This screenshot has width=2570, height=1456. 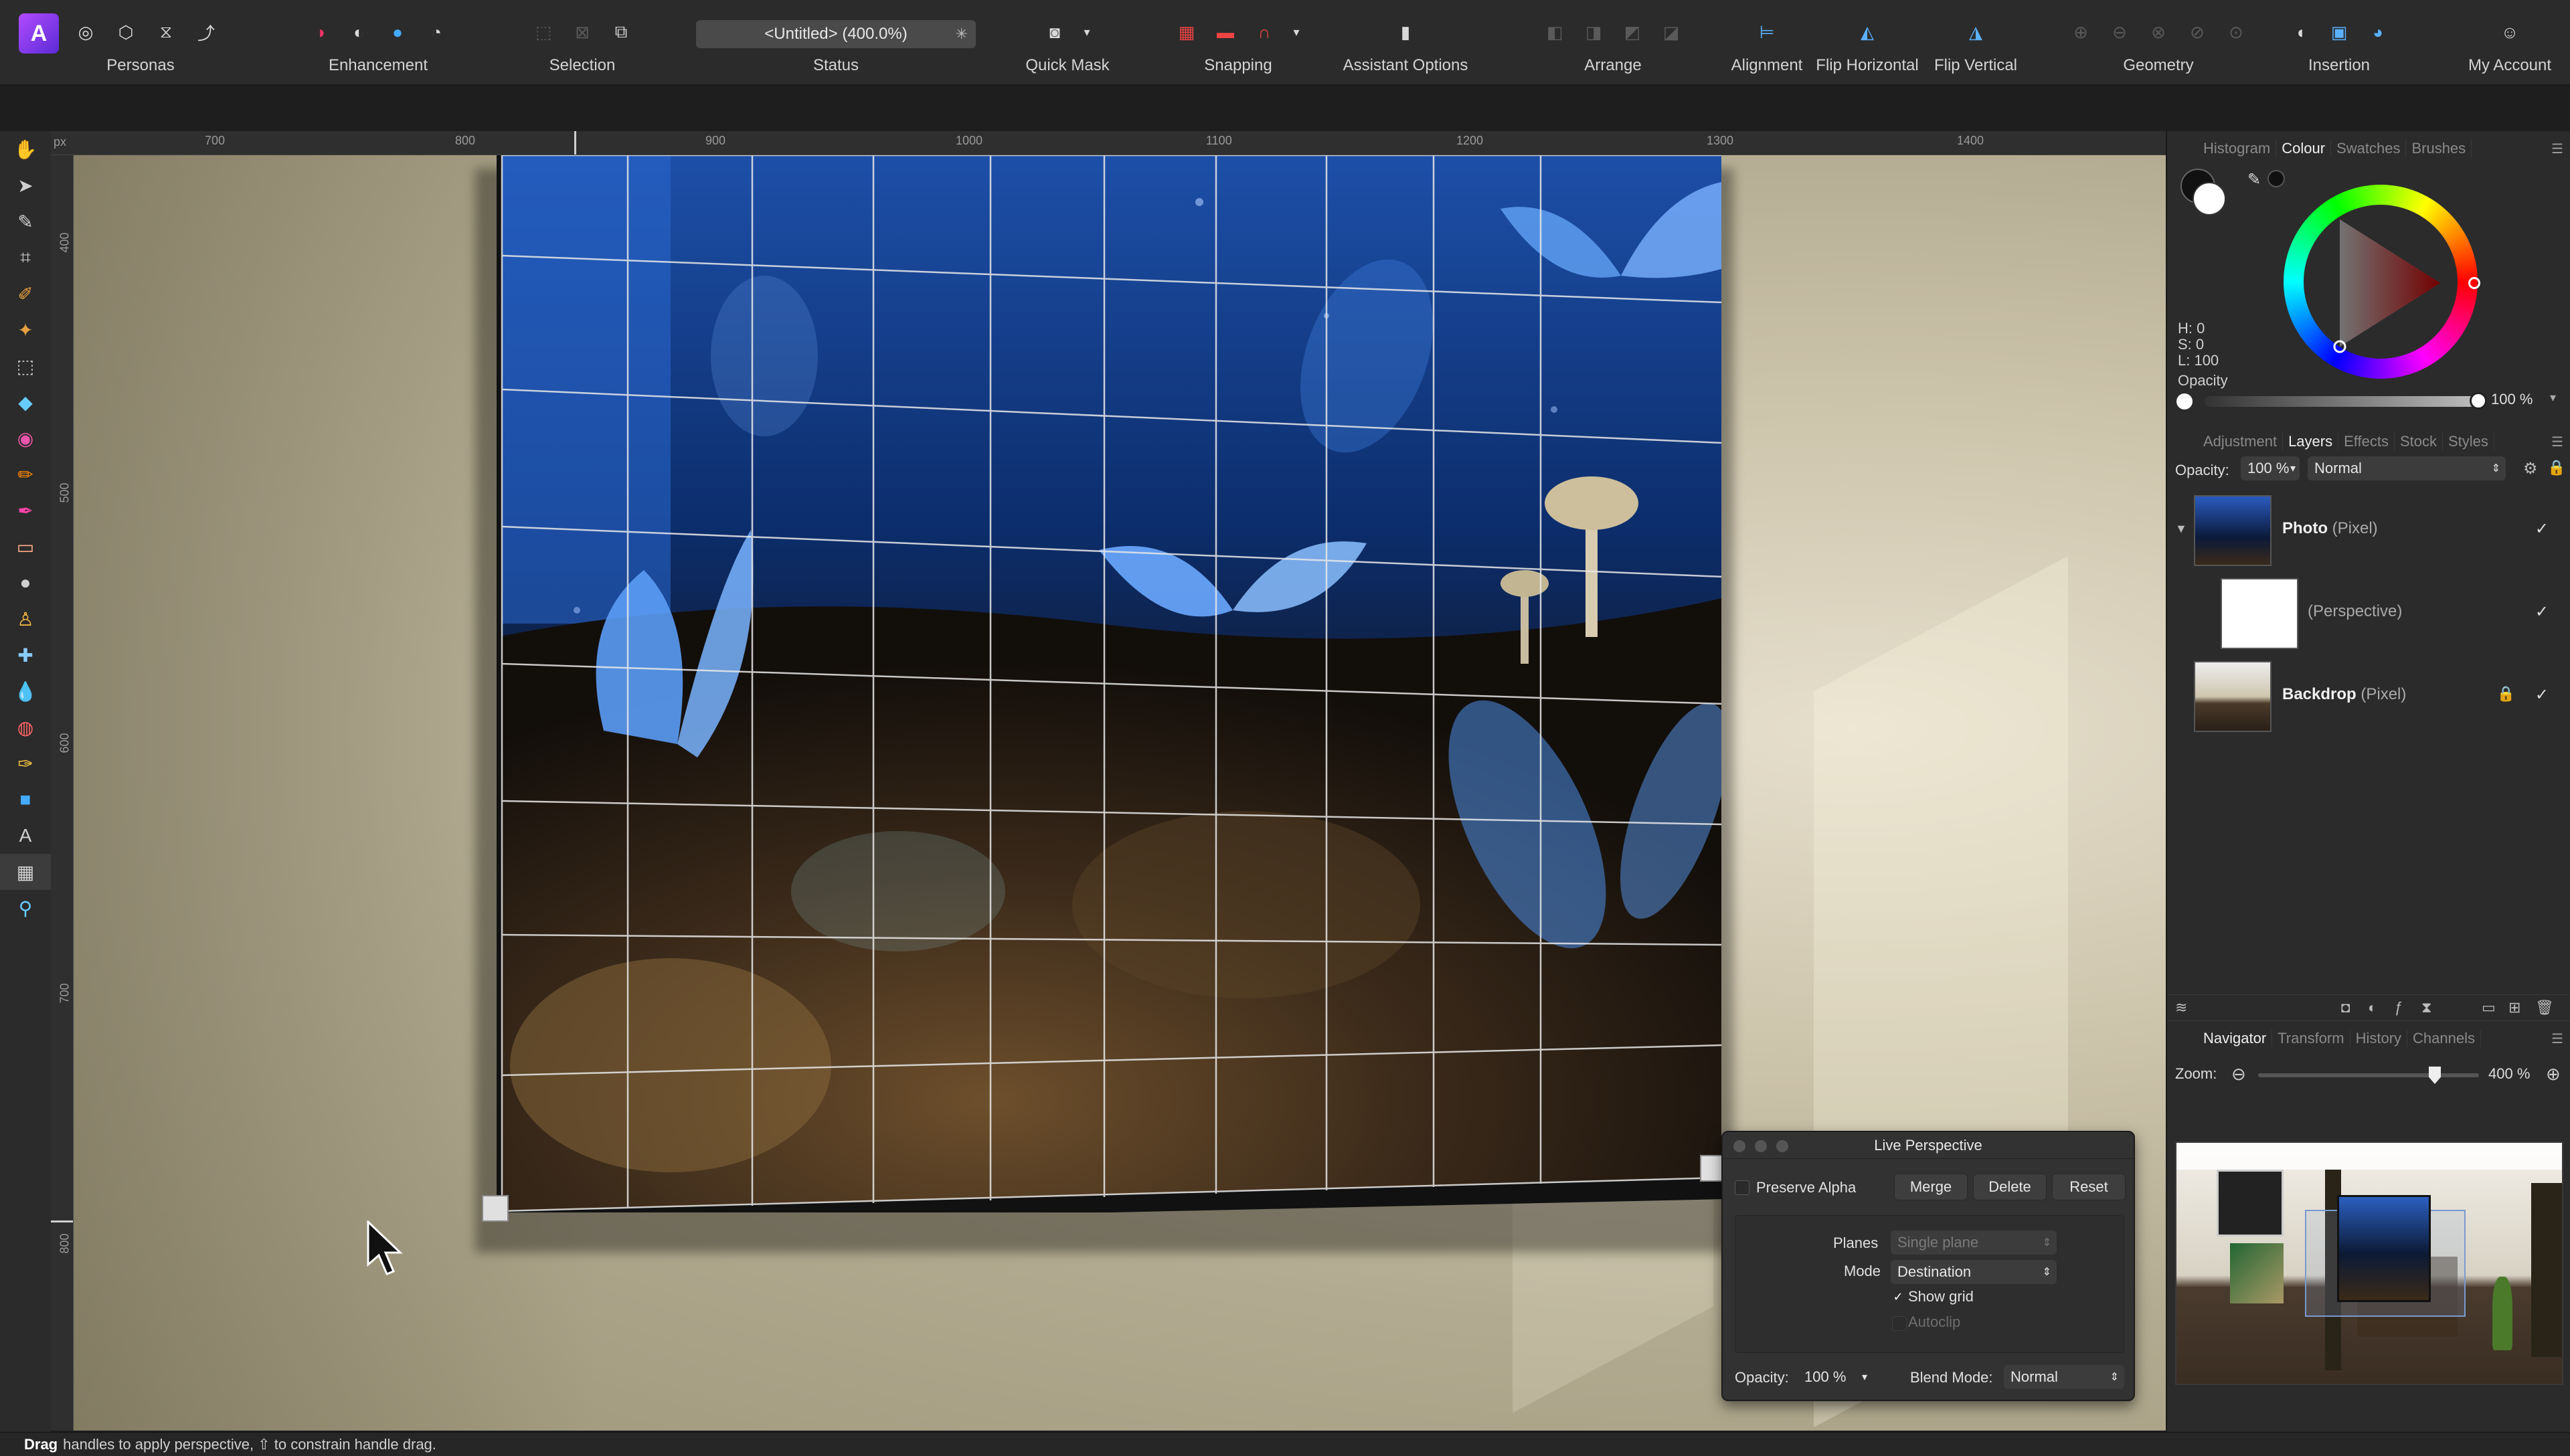 What do you see at coordinates (1974, 1272) in the screenshot?
I see `mode-select: Destination ⇕` at bounding box center [1974, 1272].